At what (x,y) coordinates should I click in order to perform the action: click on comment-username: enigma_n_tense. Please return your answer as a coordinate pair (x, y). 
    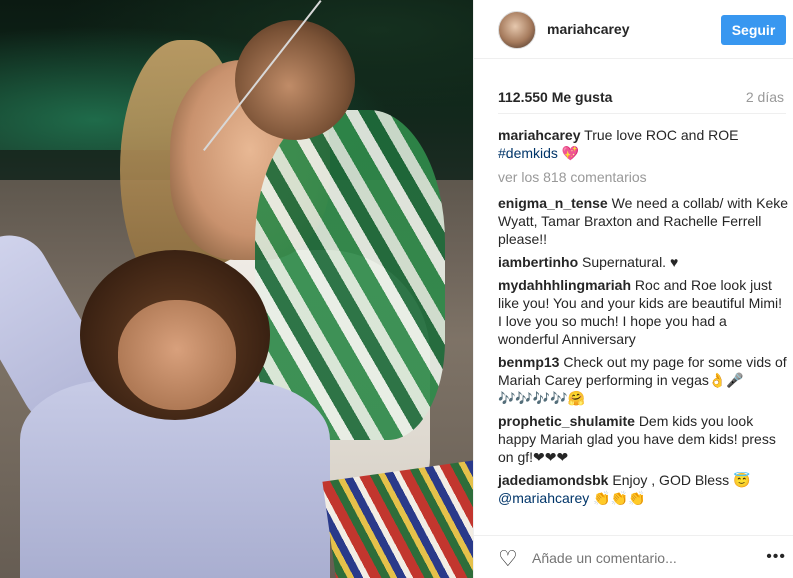
    Looking at the image, I should click on (553, 203).